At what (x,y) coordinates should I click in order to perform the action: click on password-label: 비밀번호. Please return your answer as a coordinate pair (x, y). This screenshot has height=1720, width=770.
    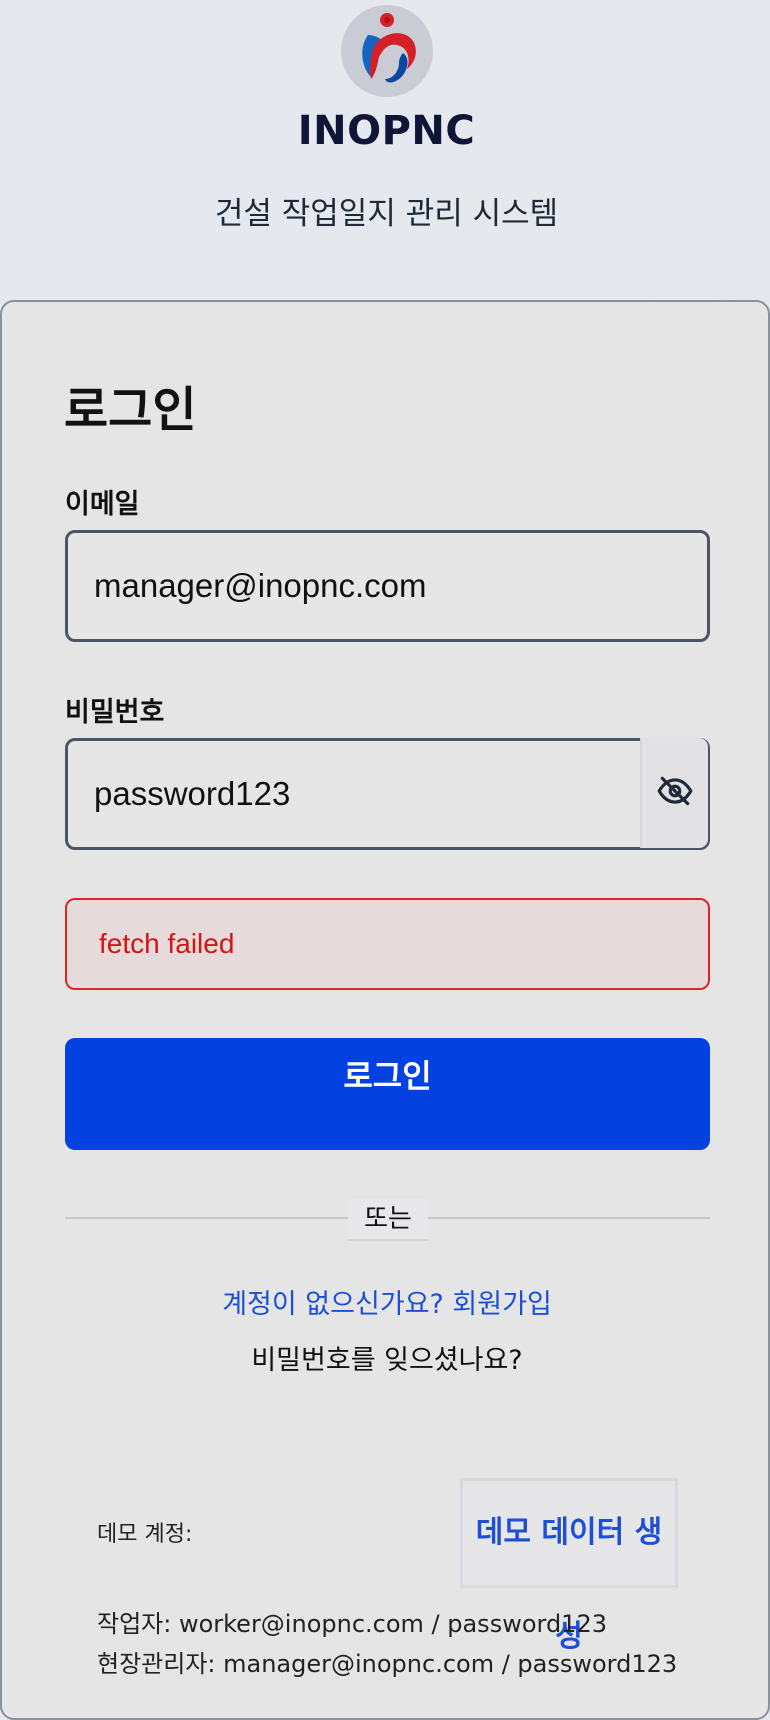
    Looking at the image, I should click on (115, 712).